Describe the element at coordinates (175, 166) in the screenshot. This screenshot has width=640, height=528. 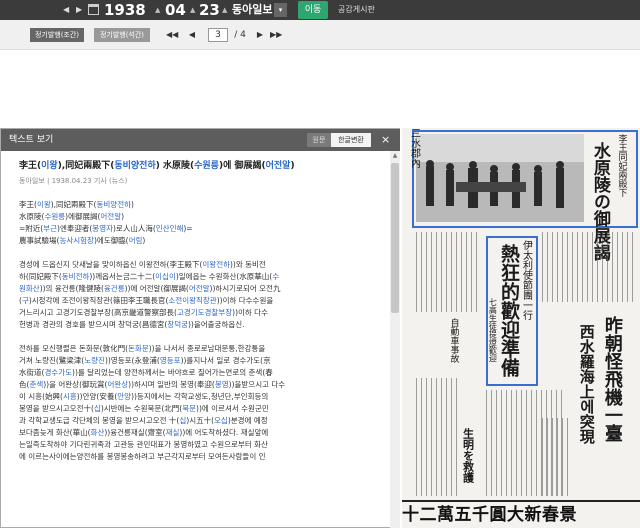
I see `text-segment: ) 水原陵(` at that location.